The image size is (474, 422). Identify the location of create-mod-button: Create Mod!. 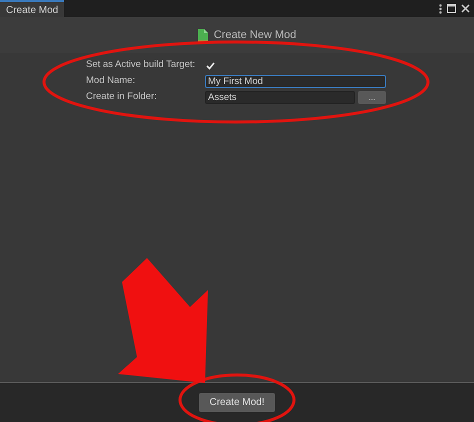
(237, 402).